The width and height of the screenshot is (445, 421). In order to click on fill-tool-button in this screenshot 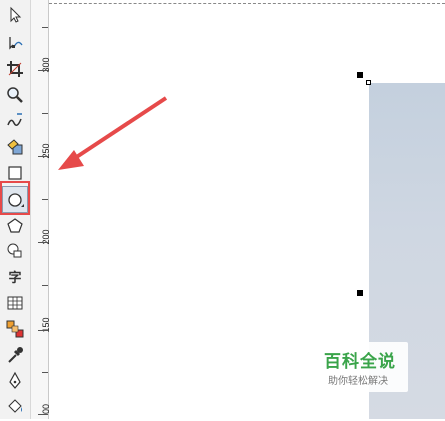, I will do `click(15, 406)`.